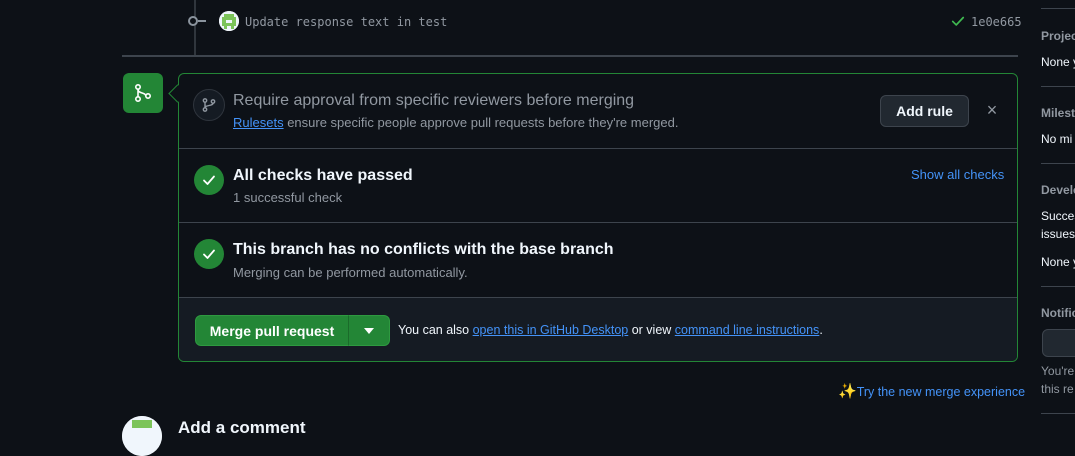 The height and width of the screenshot is (456, 1075). What do you see at coordinates (958, 22) in the screenshot?
I see `check-icon` at bounding box center [958, 22].